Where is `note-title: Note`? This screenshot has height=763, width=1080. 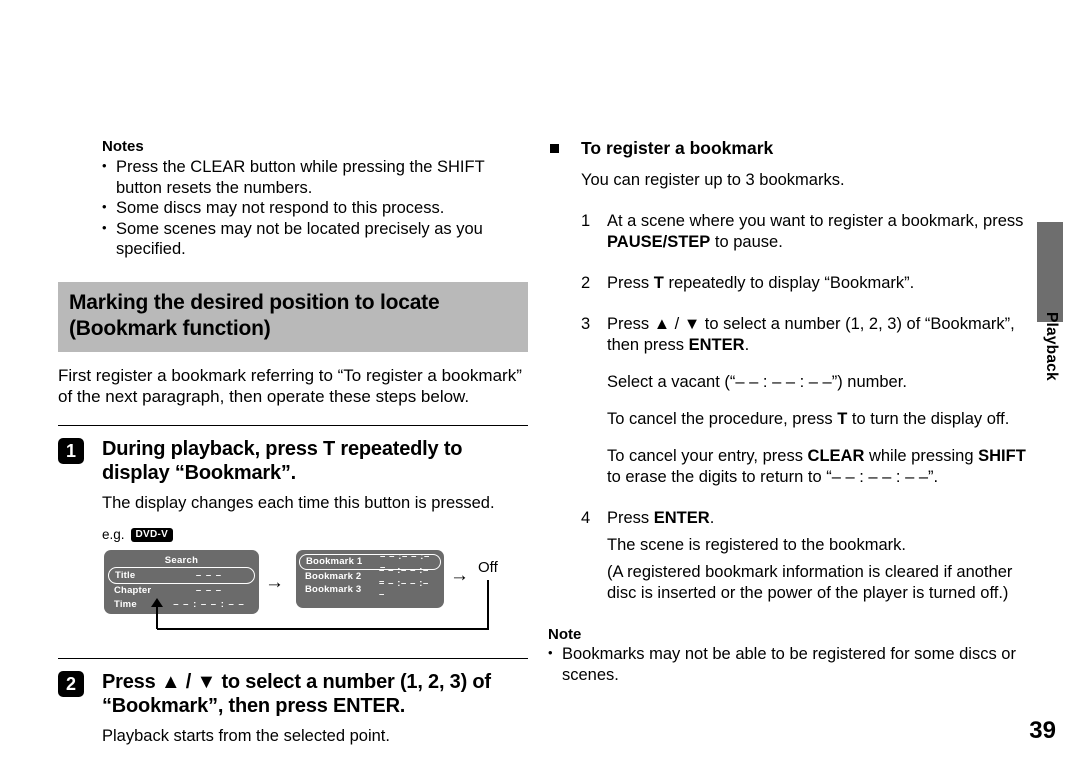 note-title: Note is located at coordinates (565, 634).